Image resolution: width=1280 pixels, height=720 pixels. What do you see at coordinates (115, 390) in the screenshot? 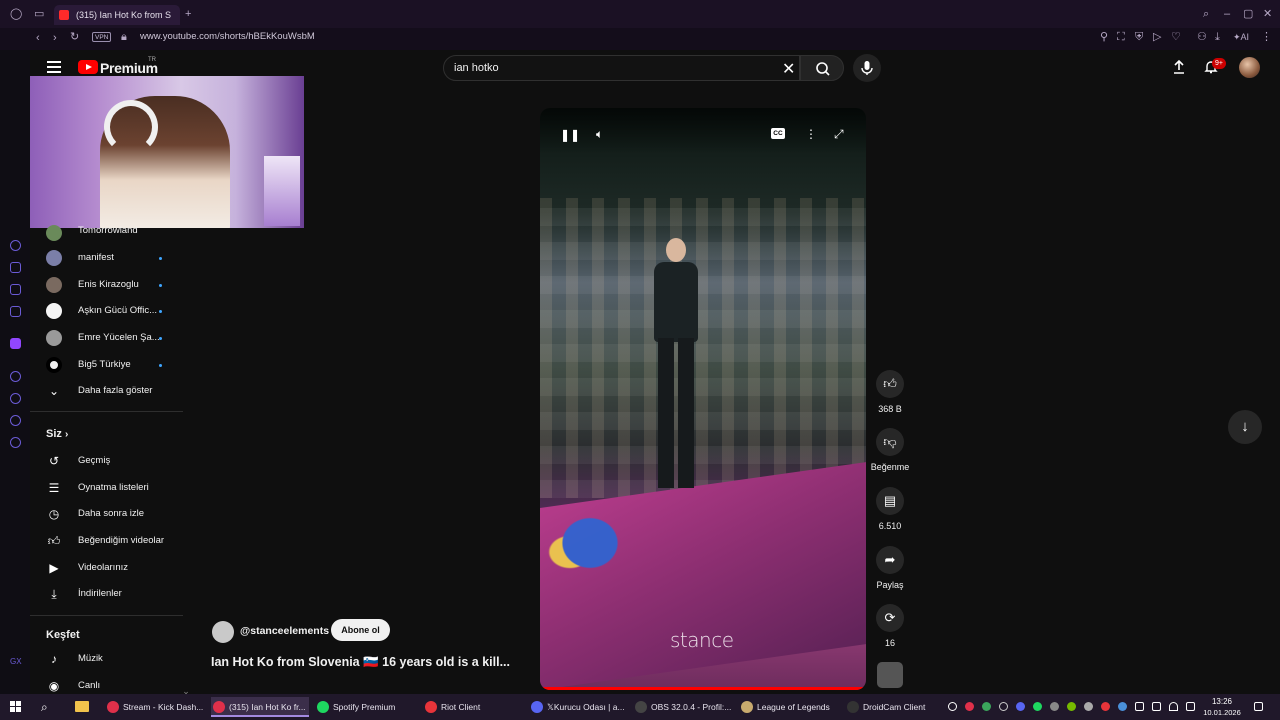
I see `show-more-button: Daha fazla göster` at bounding box center [115, 390].